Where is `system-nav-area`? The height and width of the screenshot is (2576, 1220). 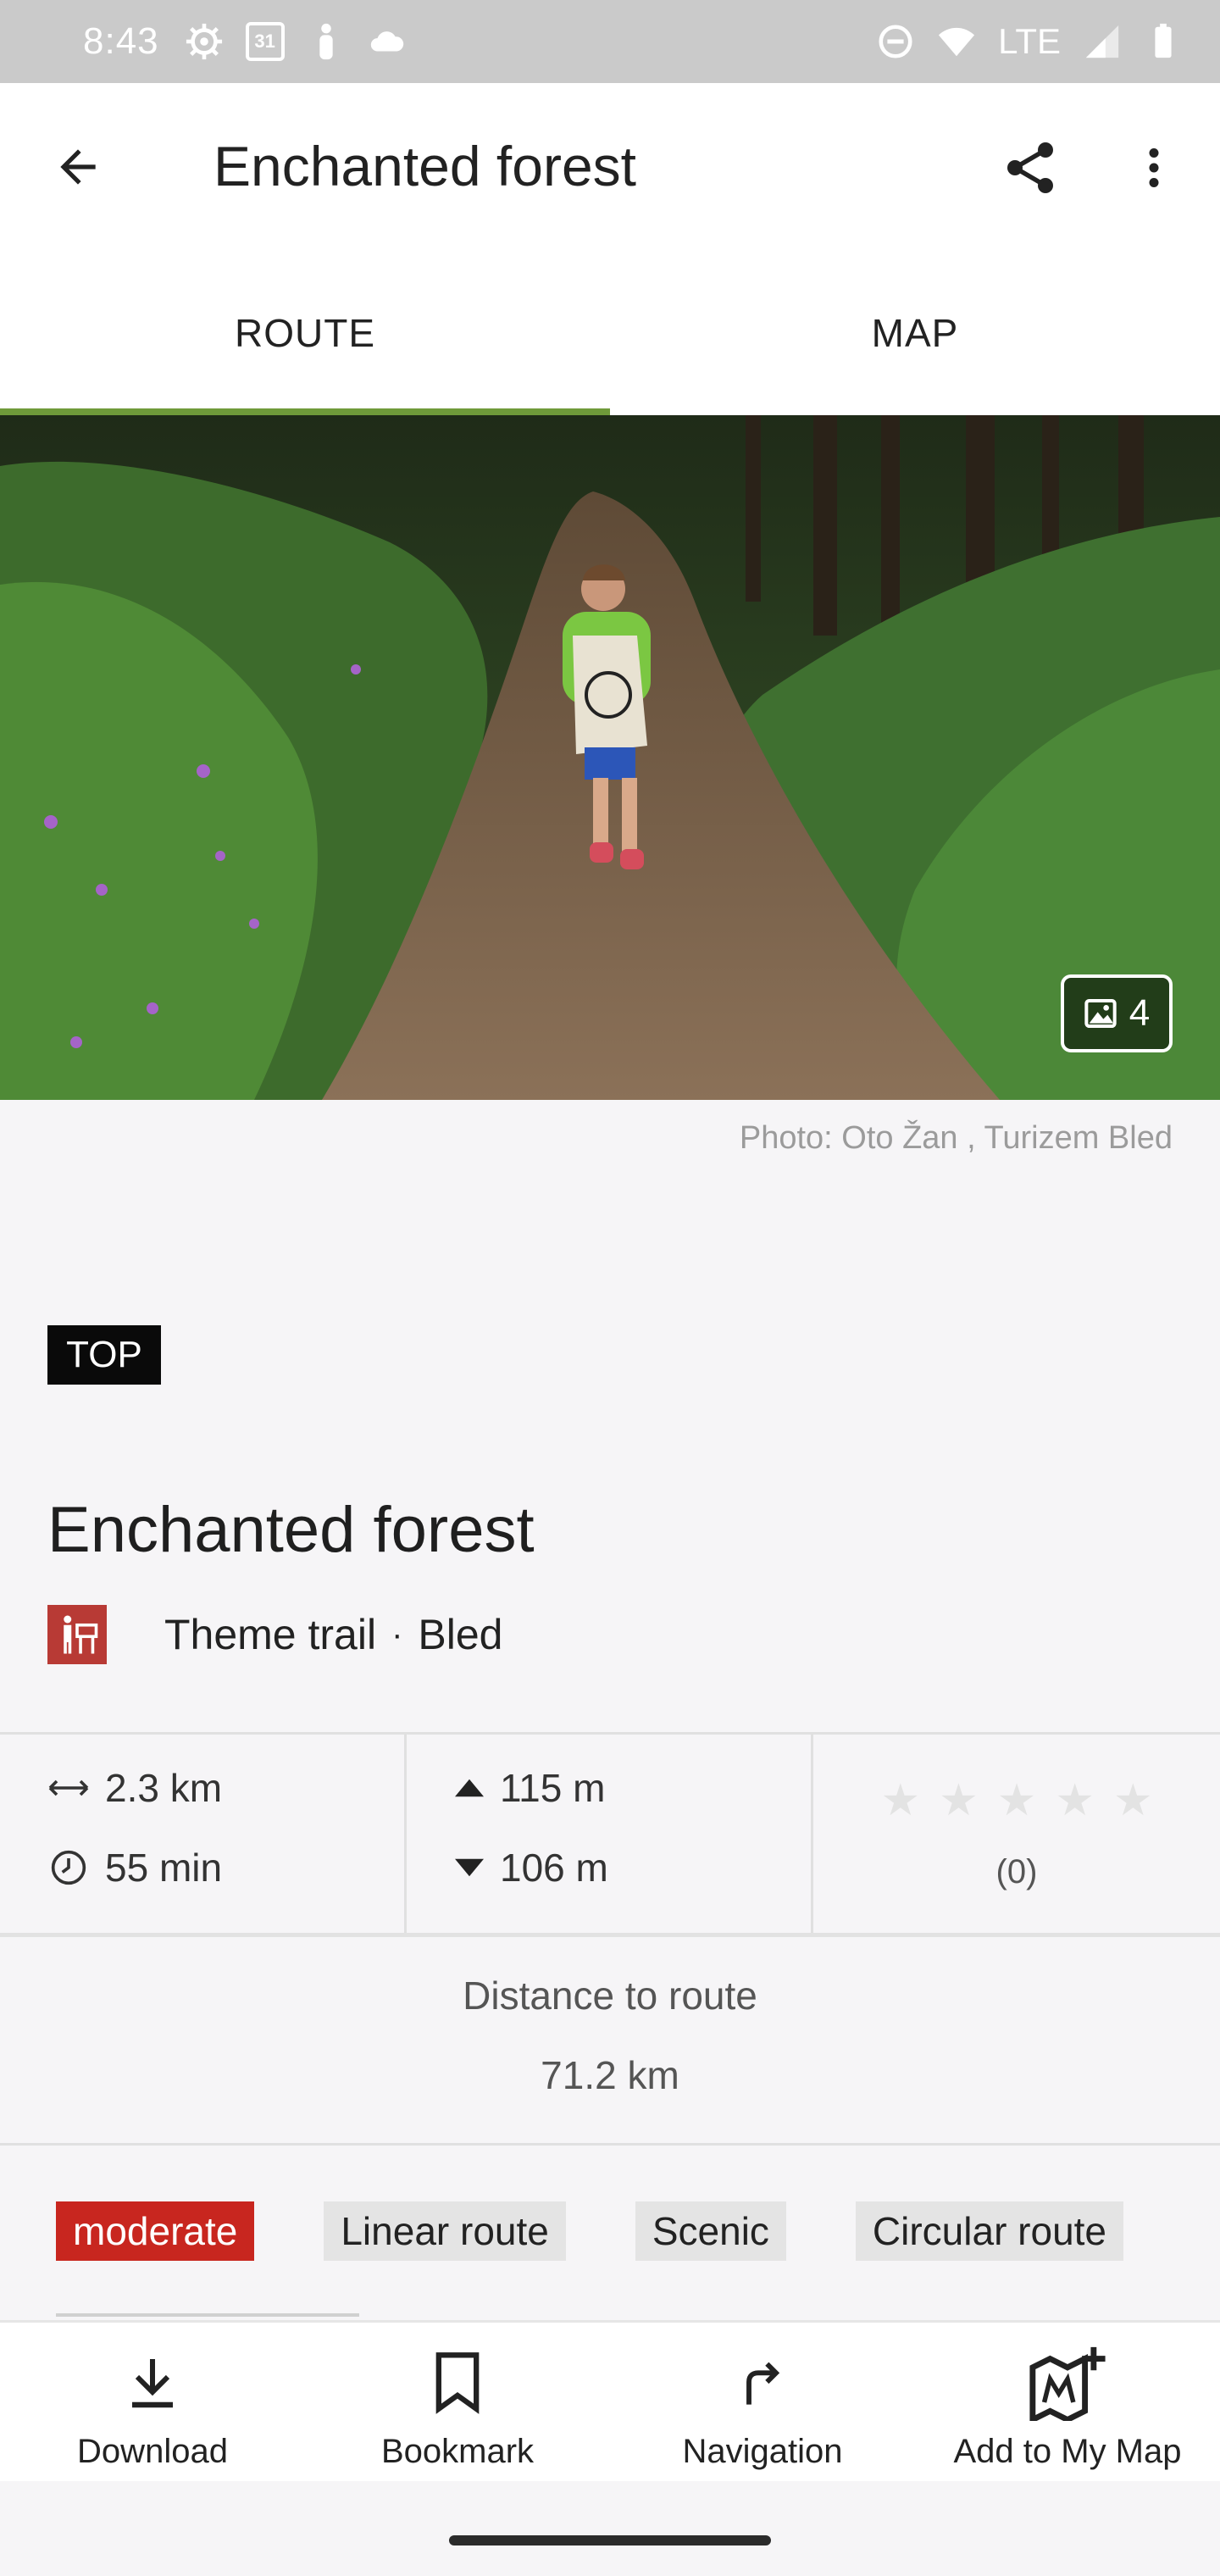
system-nav-area is located at coordinates (610, 2528).